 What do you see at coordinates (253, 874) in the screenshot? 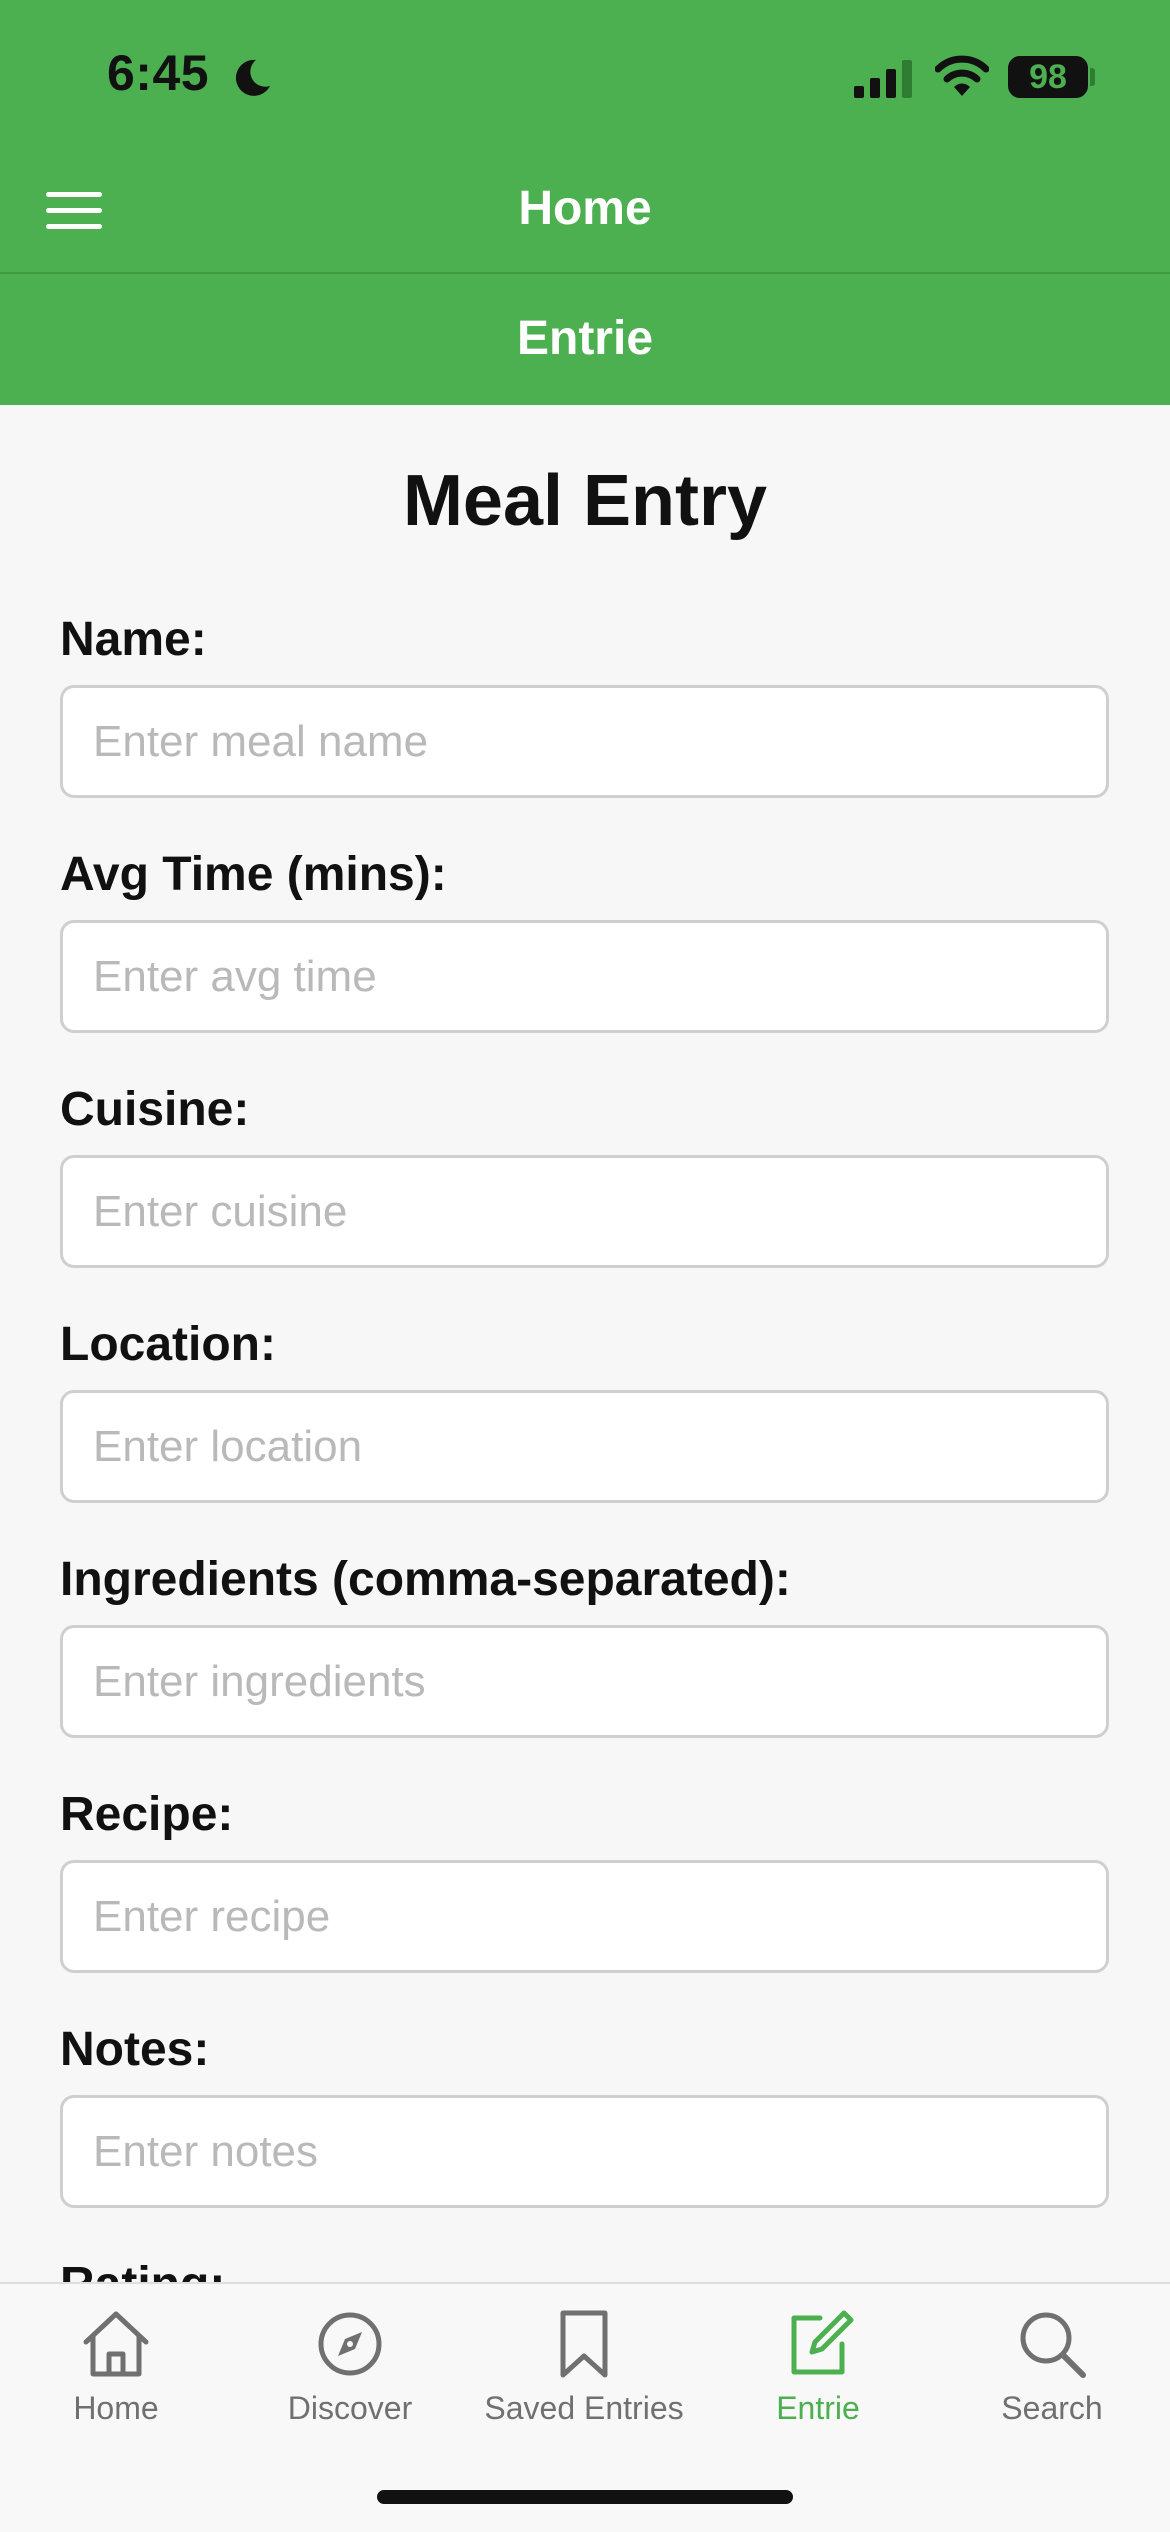
I see `avg-time-label: Avg Time (mins):` at bounding box center [253, 874].